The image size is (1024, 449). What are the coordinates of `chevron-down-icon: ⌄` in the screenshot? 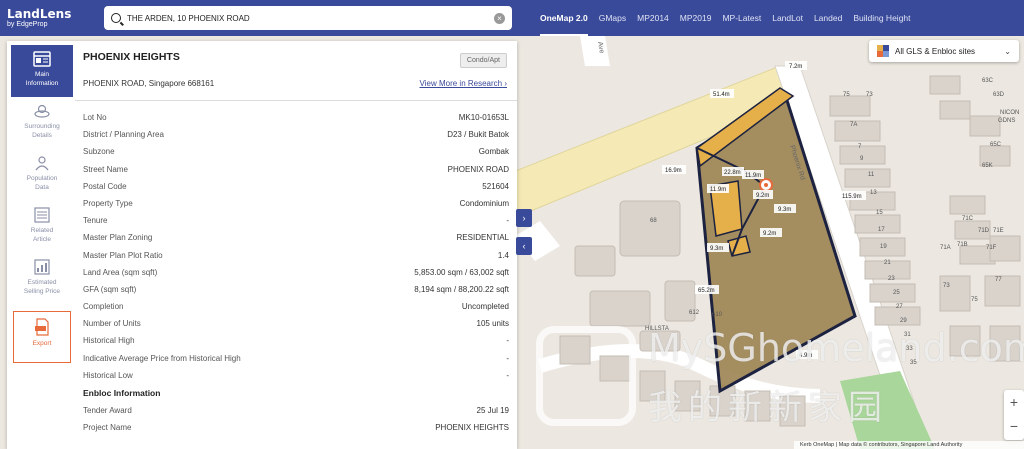 It's located at (1007, 51).